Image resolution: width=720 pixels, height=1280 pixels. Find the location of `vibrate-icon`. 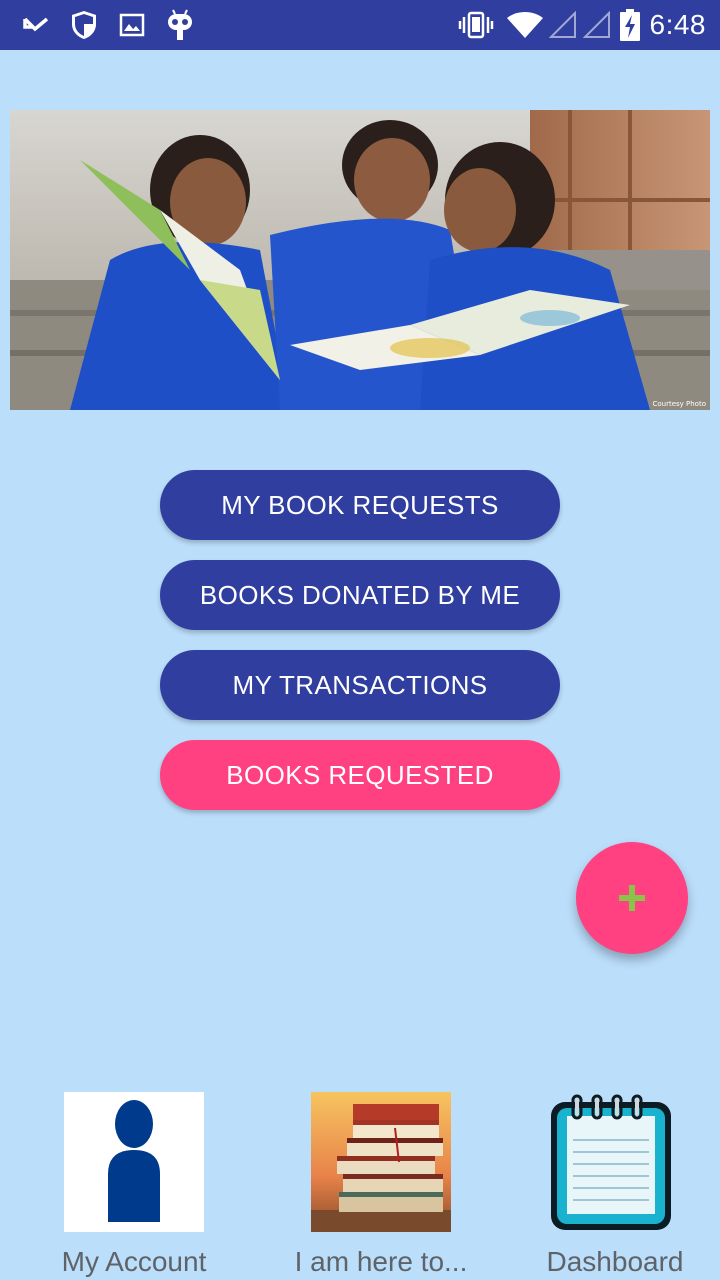

vibrate-icon is located at coordinates (476, 25).